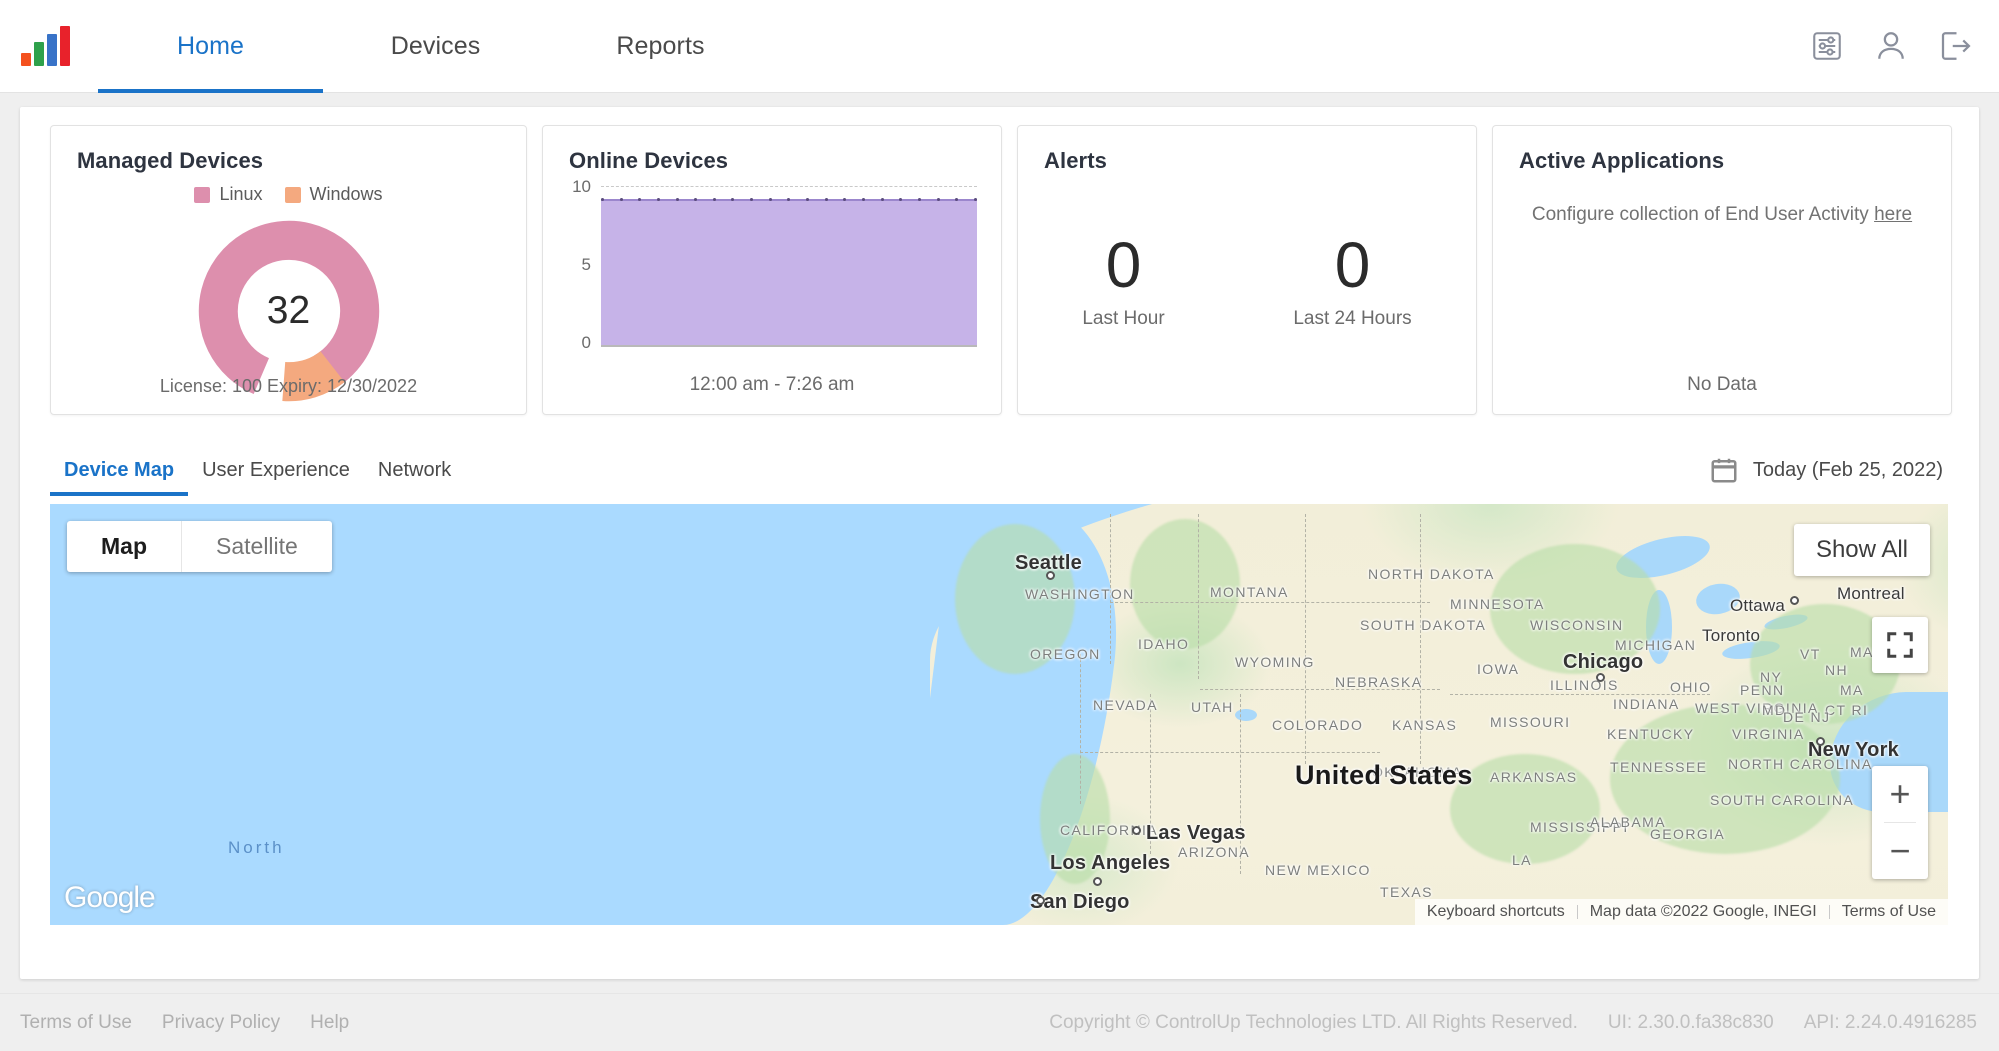 The image size is (1999, 1051). What do you see at coordinates (1498, 669) in the screenshot?
I see `map-state-label: IOWA` at bounding box center [1498, 669].